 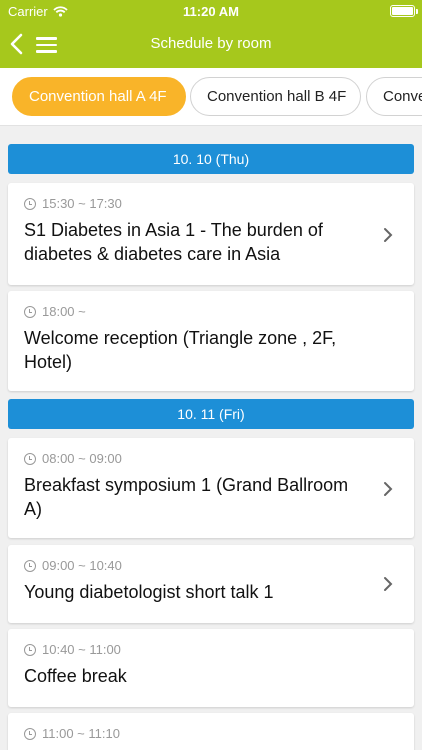 I want to click on session-item: 10:40 ~ 11:00 Coffee break, so click(x=211, y=668).